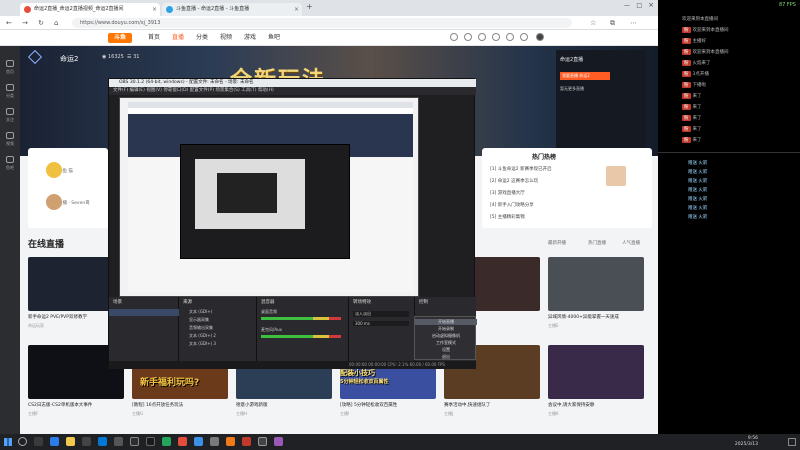 The image size is (800, 450). Describe the element at coordinates (362, 302) in the screenshot. I see `transitions-title: 转场特效` at that location.